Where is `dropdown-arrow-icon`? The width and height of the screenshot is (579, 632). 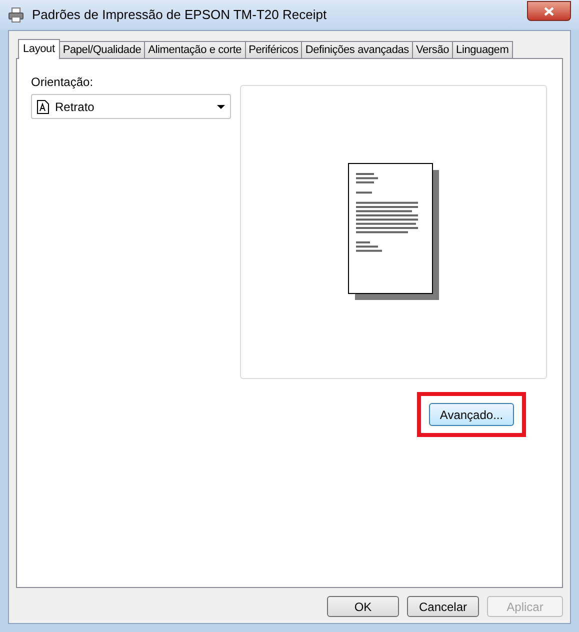 dropdown-arrow-icon is located at coordinates (221, 106).